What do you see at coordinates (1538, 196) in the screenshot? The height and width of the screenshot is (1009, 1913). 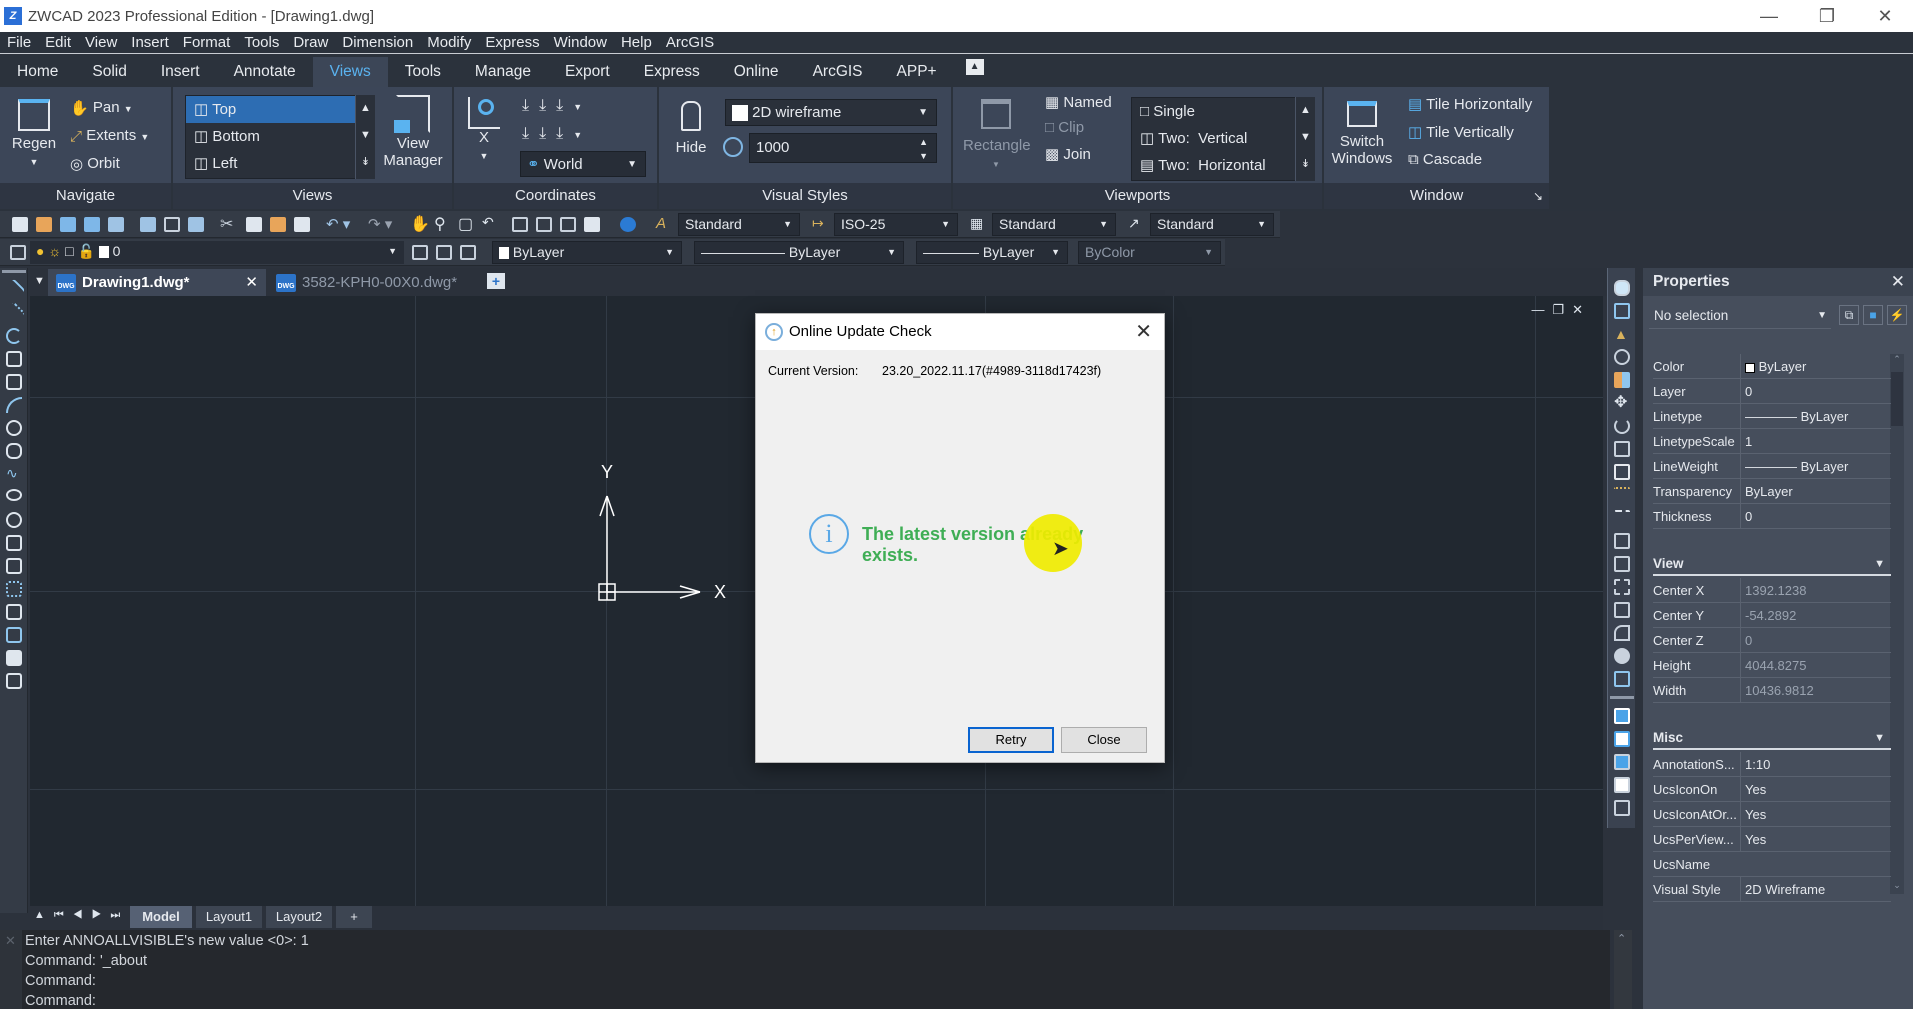 I see `panel-launcher-icon: ↘` at bounding box center [1538, 196].